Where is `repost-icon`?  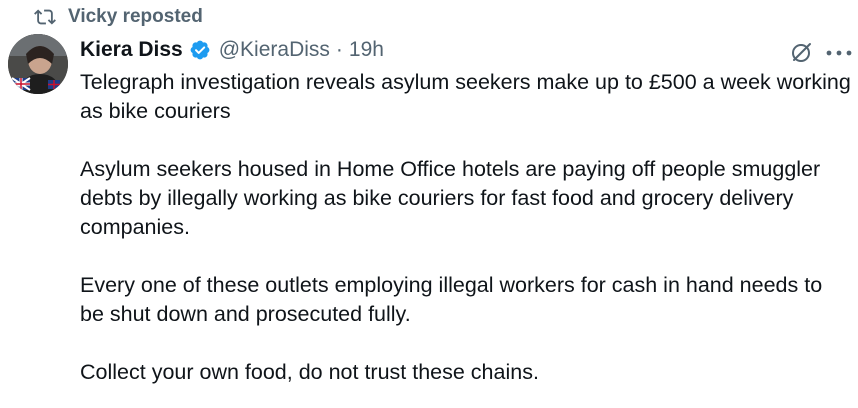 repost-icon is located at coordinates (45, 17).